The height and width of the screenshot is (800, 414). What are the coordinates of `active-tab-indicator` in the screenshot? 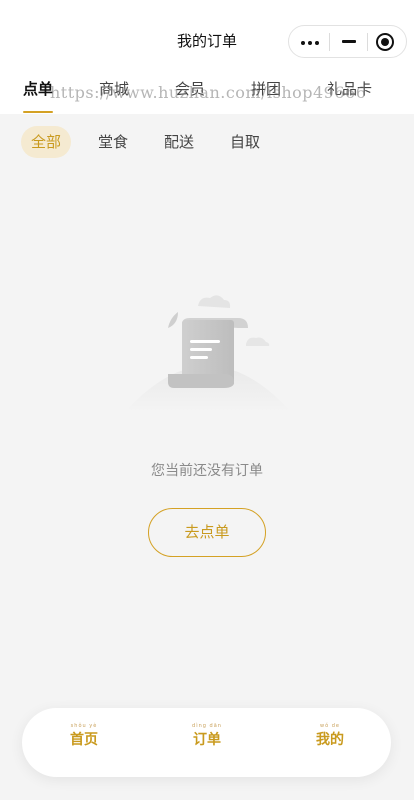 It's located at (38, 112).